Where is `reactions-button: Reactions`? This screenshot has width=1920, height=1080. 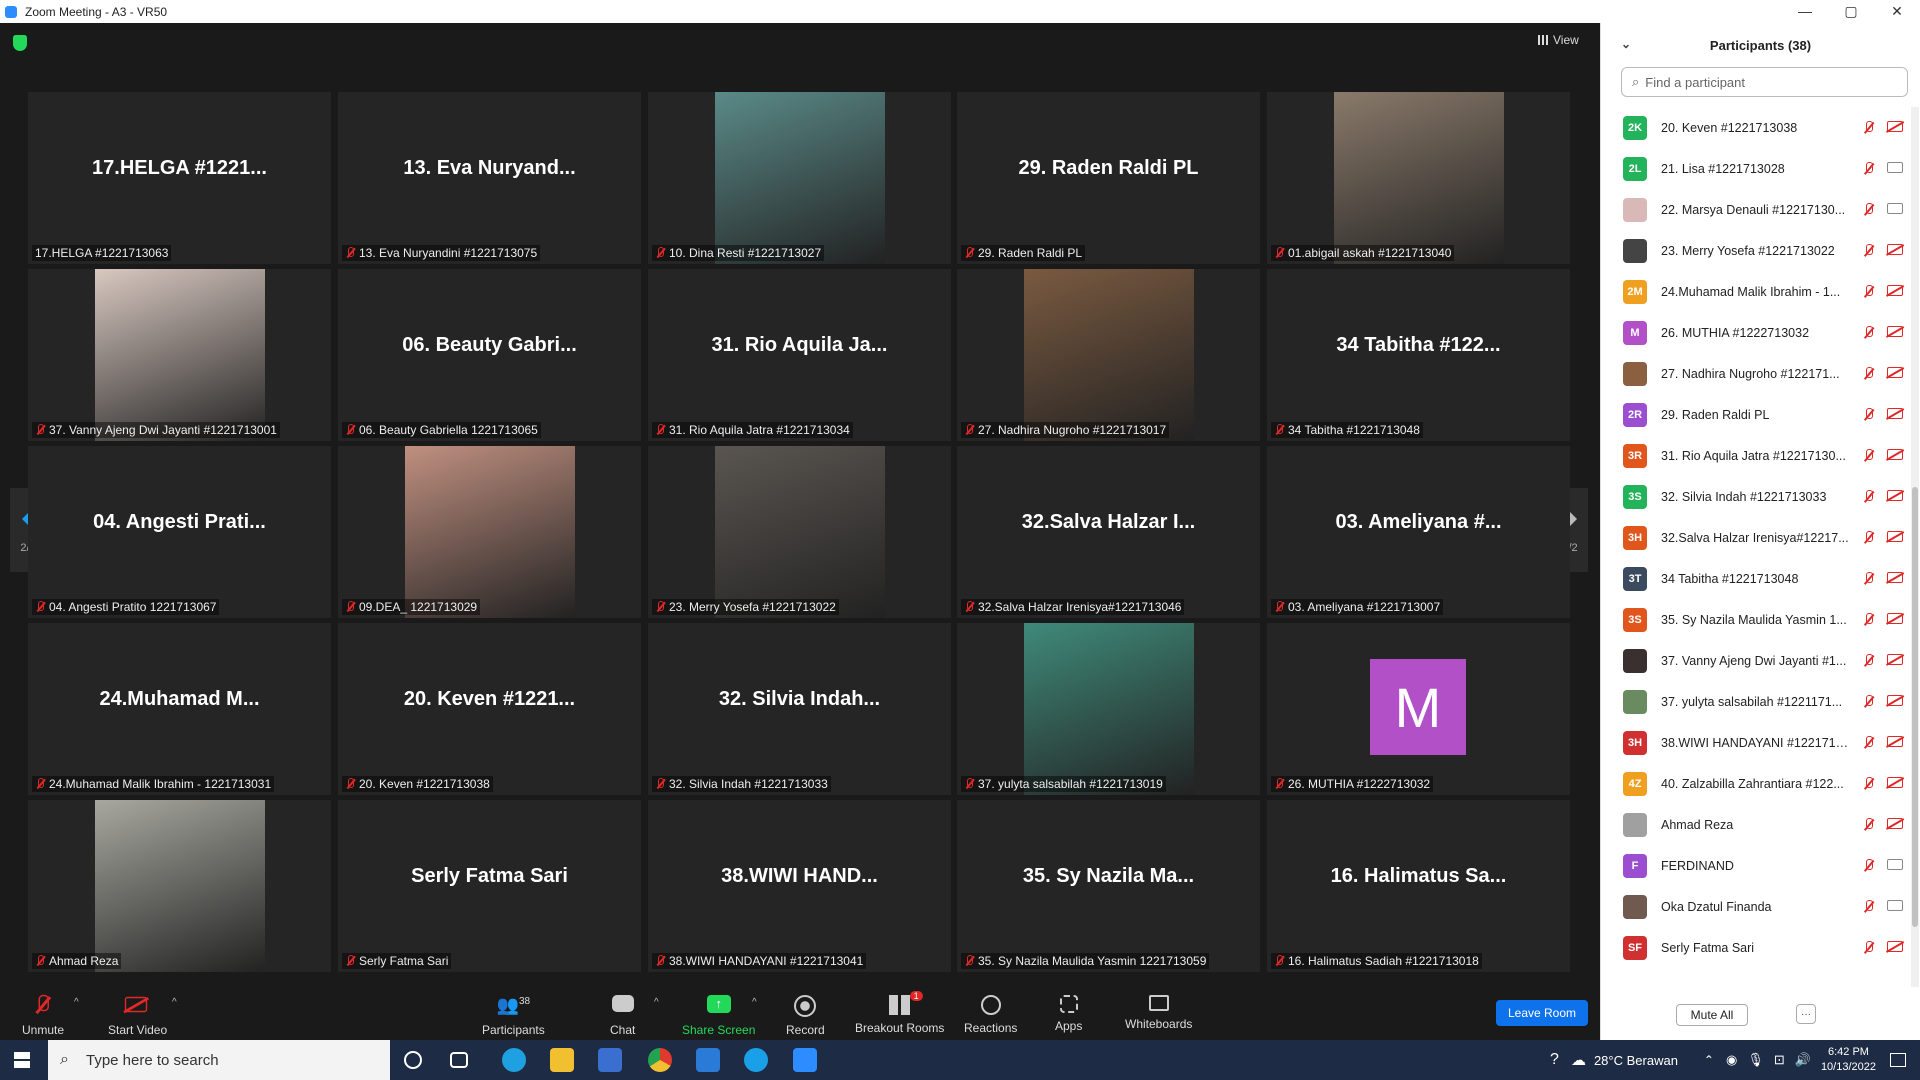 reactions-button: Reactions is located at coordinates (990, 1015).